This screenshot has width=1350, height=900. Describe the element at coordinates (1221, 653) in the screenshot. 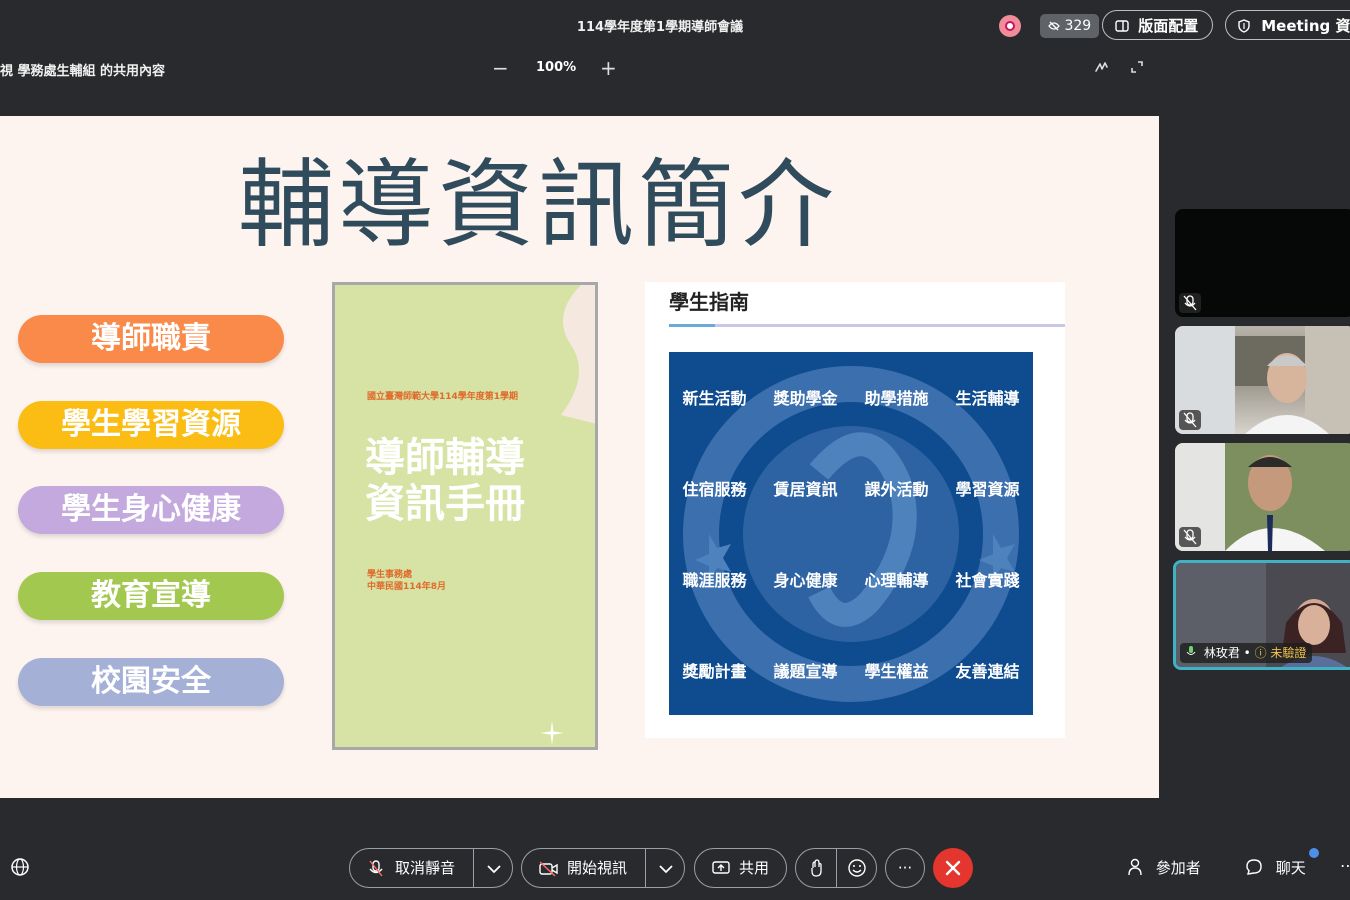

I see `participant-name: 林玫君` at that location.